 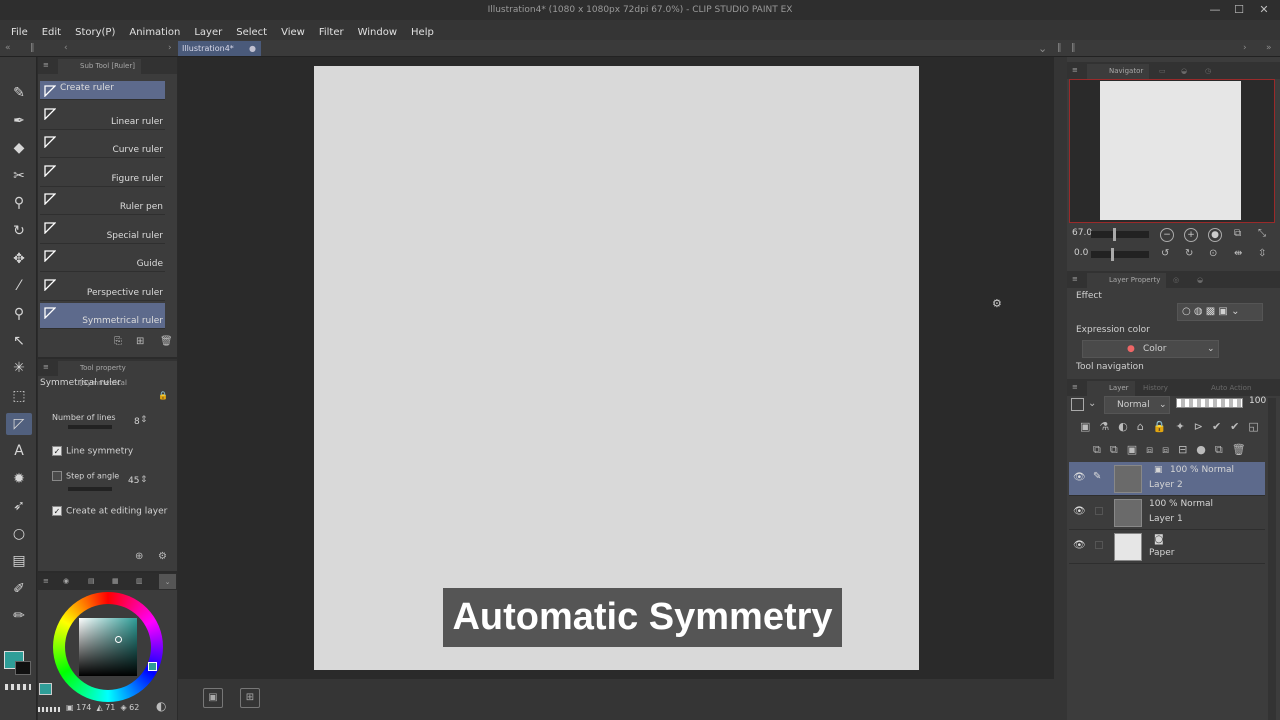 I want to click on lock-icon: 🔒, so click(x=163, y=395).